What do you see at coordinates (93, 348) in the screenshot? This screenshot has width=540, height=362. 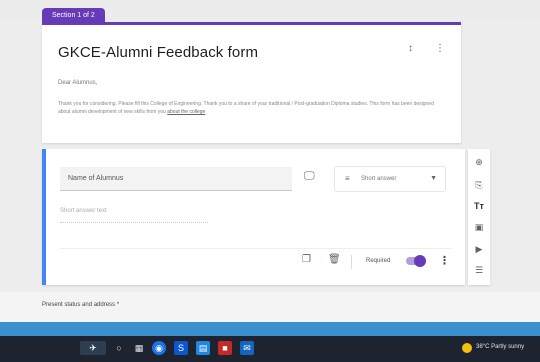 I see `app-thumbnail-icon: ✈` at bounding box center [93, 348].